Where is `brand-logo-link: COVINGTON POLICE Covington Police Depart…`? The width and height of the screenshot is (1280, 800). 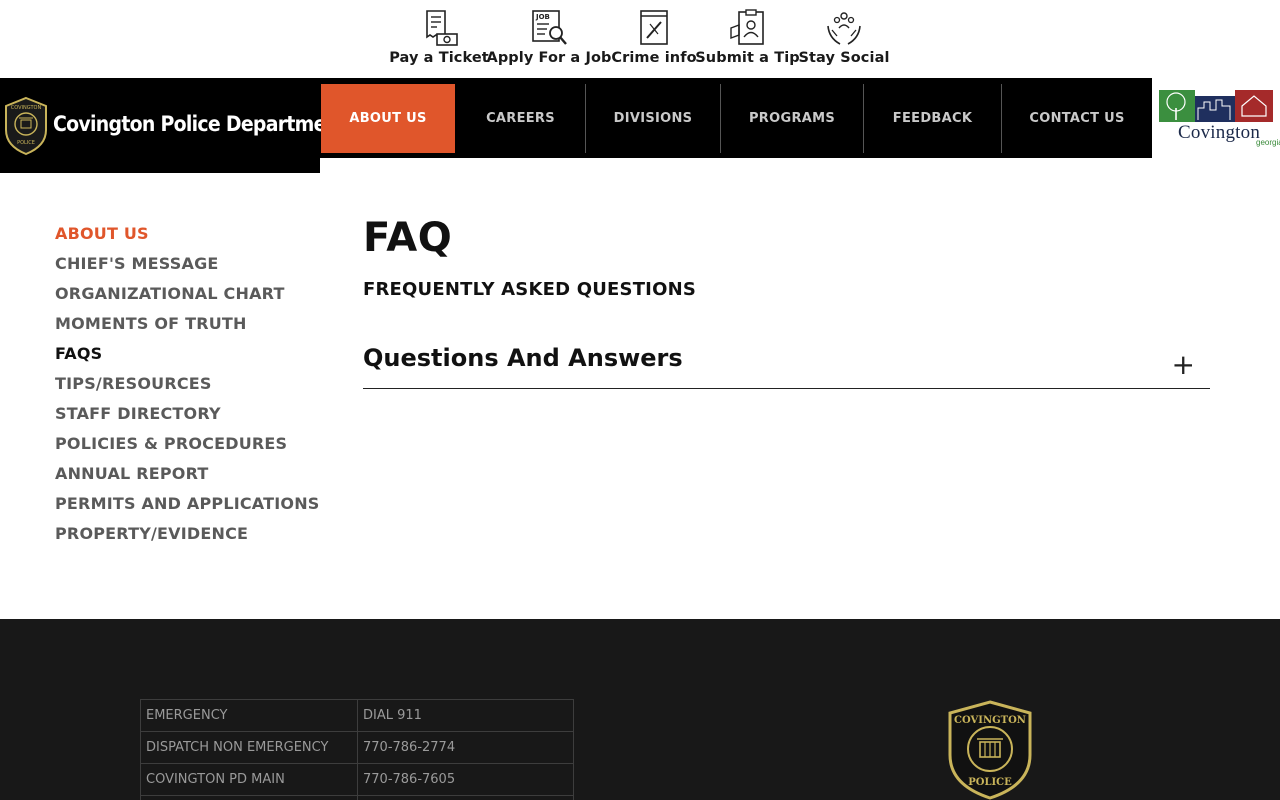 brand-logo-link: COVINGTON POLICE Covington Police Depart… is located at coordinates (174, 125).